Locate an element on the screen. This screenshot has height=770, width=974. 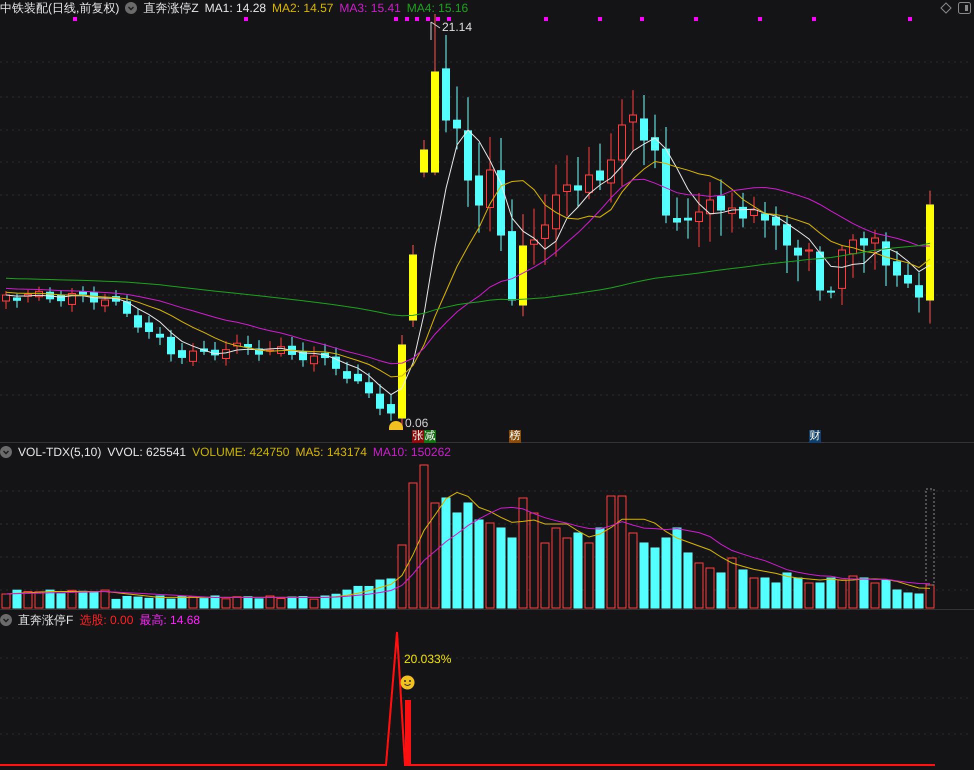
legend-value: 最高: 14.68 is located at coordinates (169, 620).